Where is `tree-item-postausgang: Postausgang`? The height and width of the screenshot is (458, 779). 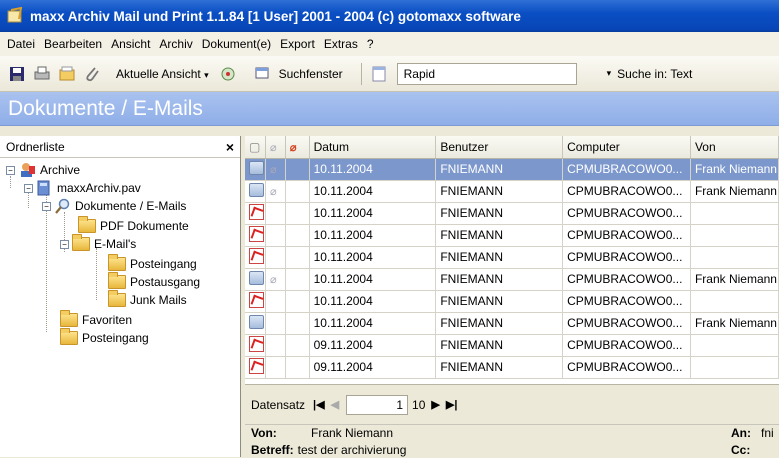 tree-item-postausgang: Postausgang is located at coordinates (154, 281).